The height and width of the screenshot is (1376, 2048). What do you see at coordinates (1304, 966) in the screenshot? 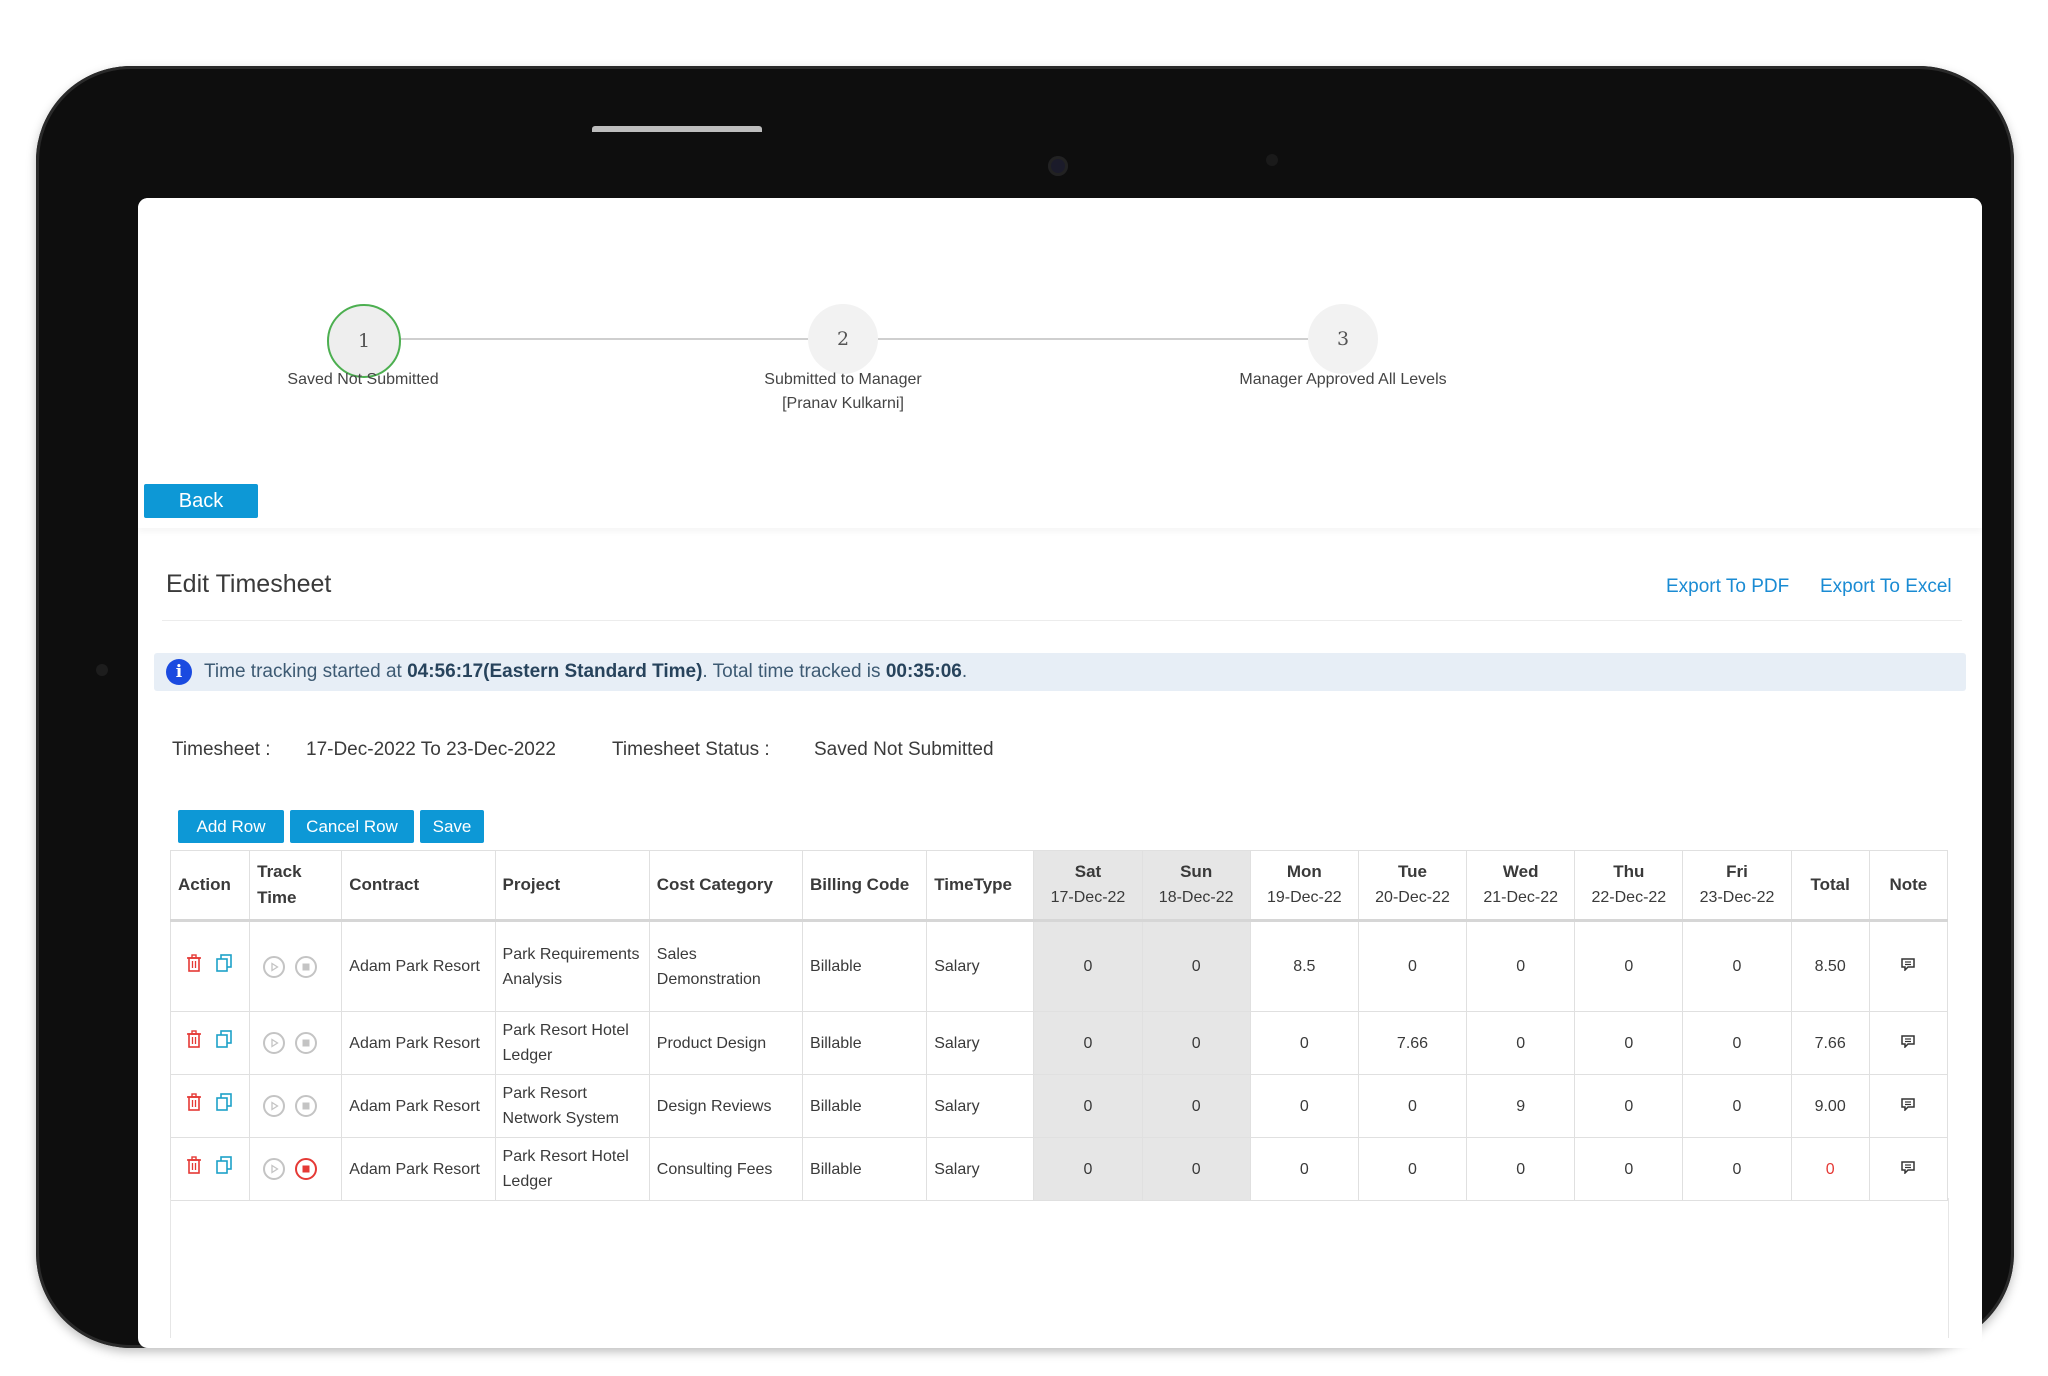
I see `cell-hours: 8.5` at bounding box center [1304, 966].